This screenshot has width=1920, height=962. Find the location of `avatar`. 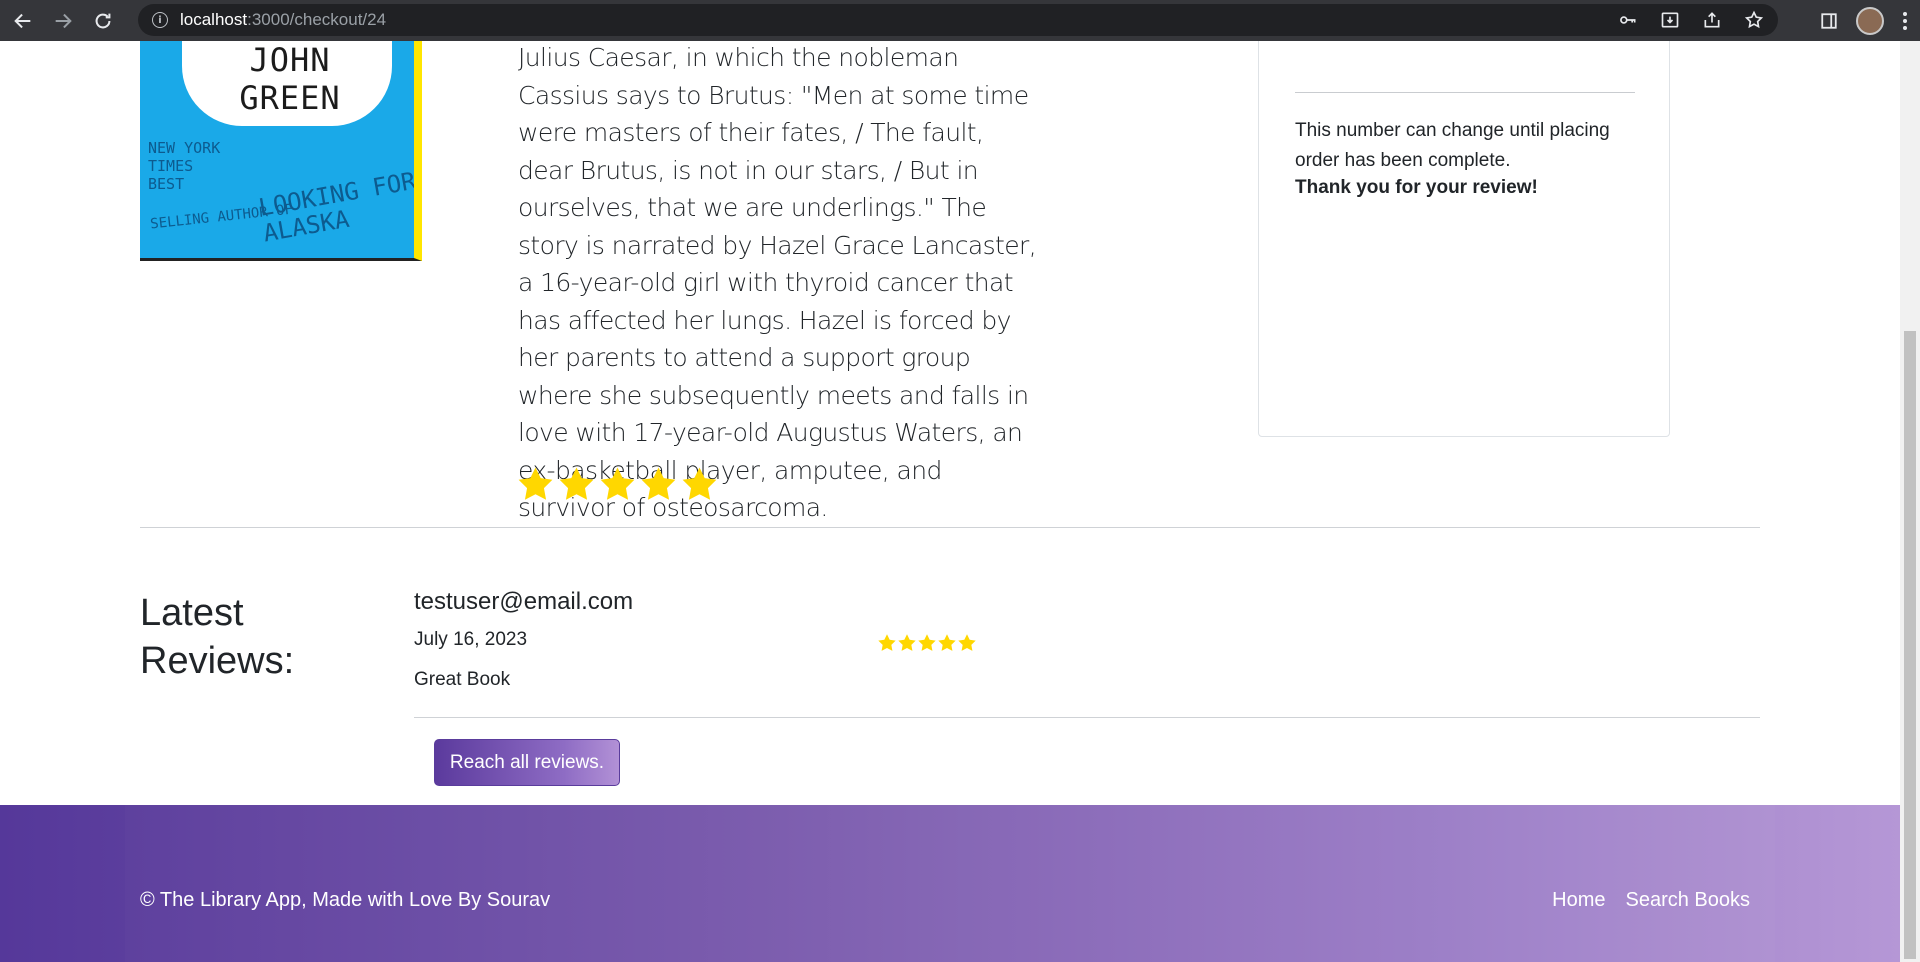

avatar is located at coordinates (1870, 20).